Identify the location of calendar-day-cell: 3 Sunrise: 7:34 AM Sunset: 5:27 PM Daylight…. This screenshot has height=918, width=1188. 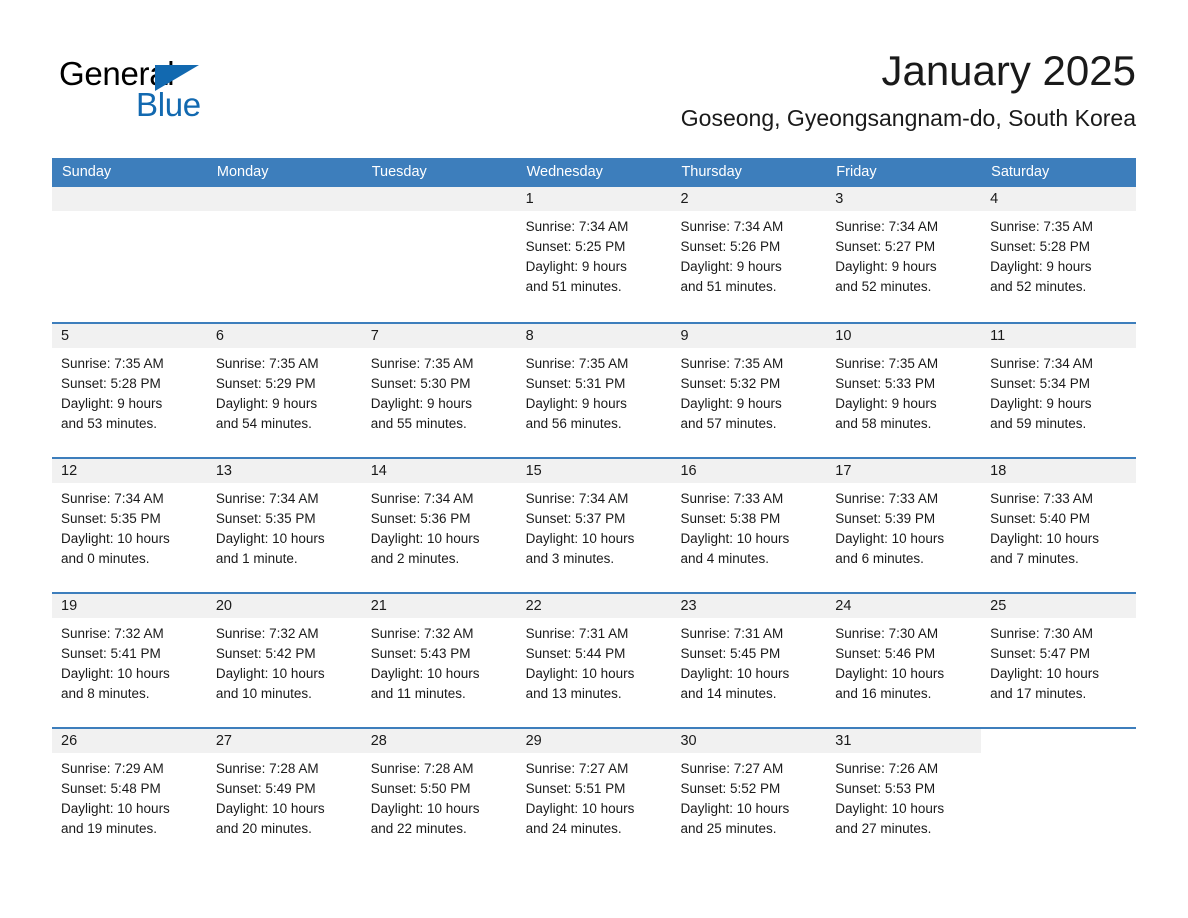
(904, 254).